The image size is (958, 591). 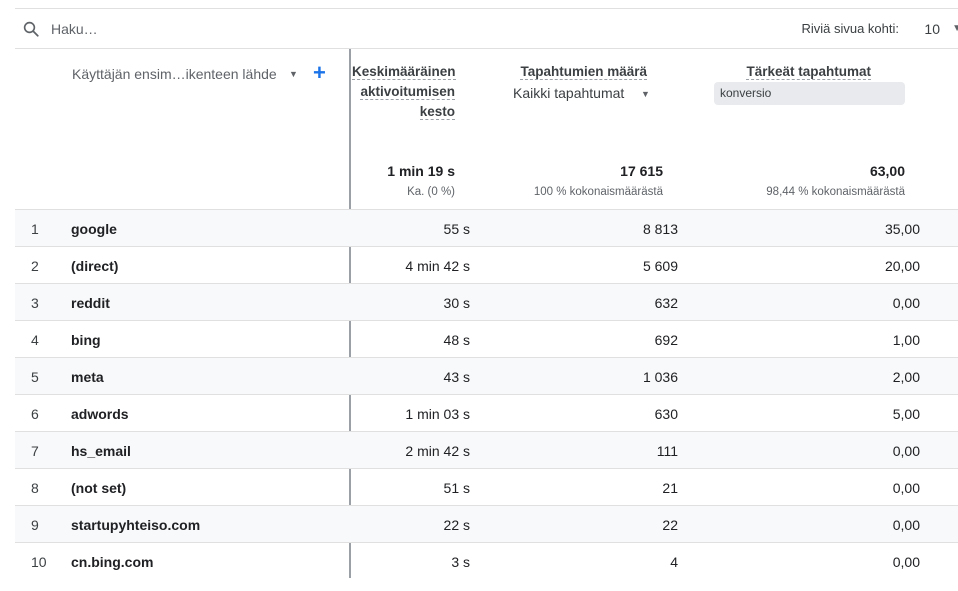 I want to click on header-line: aktivoitumisen, so click(x=407, y=92).